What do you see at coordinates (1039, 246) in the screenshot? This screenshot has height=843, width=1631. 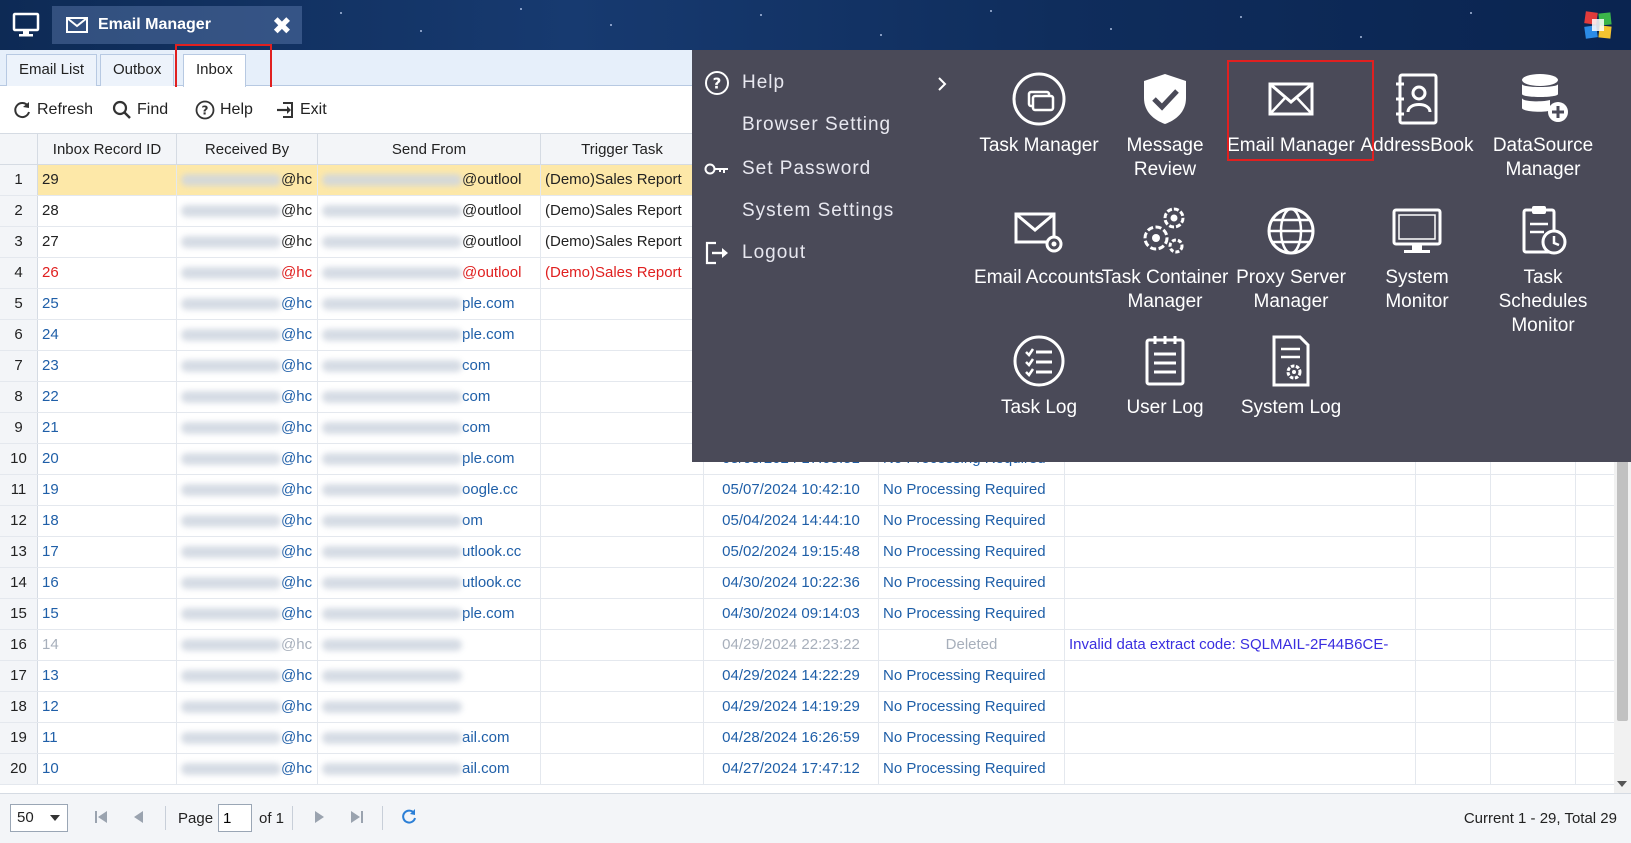 I see `app-email-accounts: Email Accounts` at bounding box center [1039, 246].